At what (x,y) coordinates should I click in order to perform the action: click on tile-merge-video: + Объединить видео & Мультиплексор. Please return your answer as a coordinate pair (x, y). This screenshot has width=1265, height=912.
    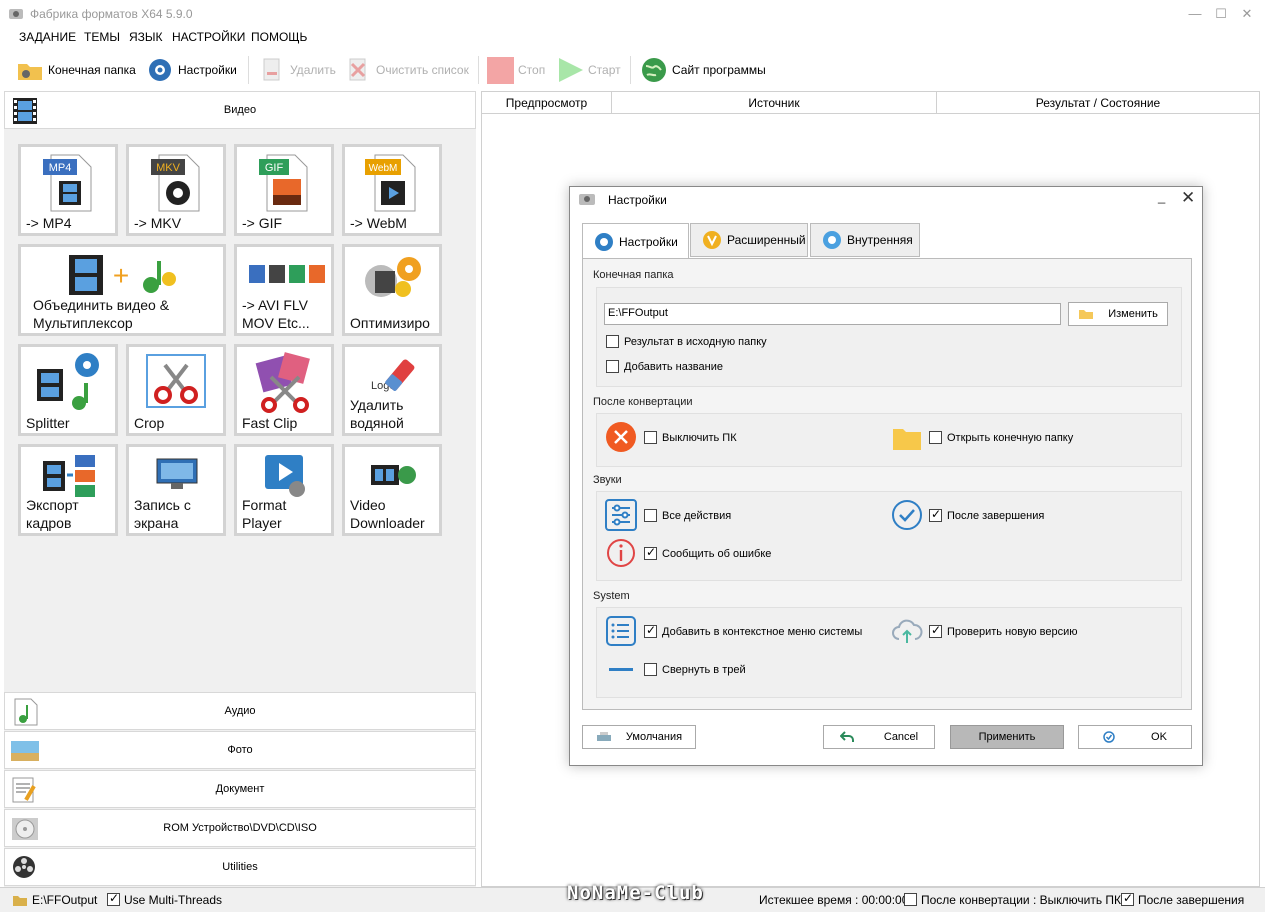
    Looking at the image, I should click on (122, 290).